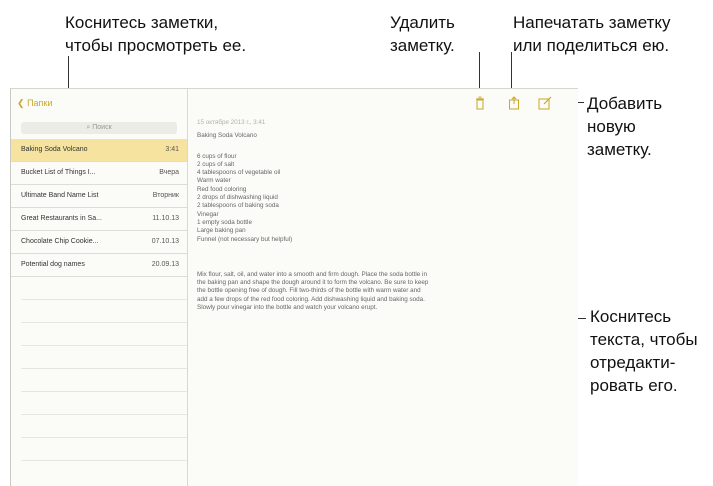  I want to click on note-date: 20.09.13, so click(165, 264).